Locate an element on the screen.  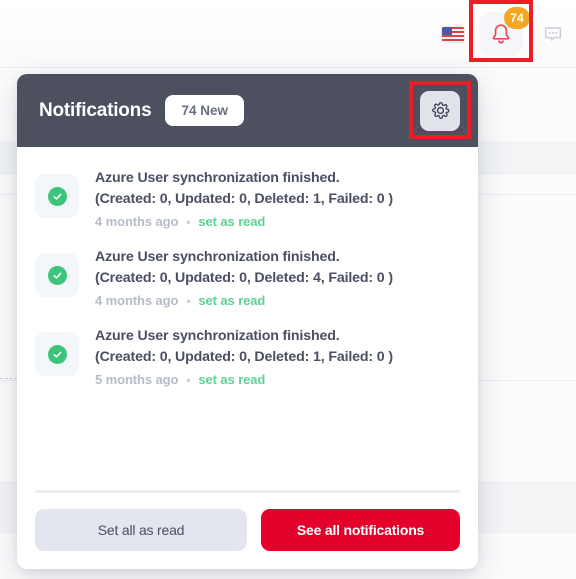
chat-bubble-icon is located at coordinates (553, 34).